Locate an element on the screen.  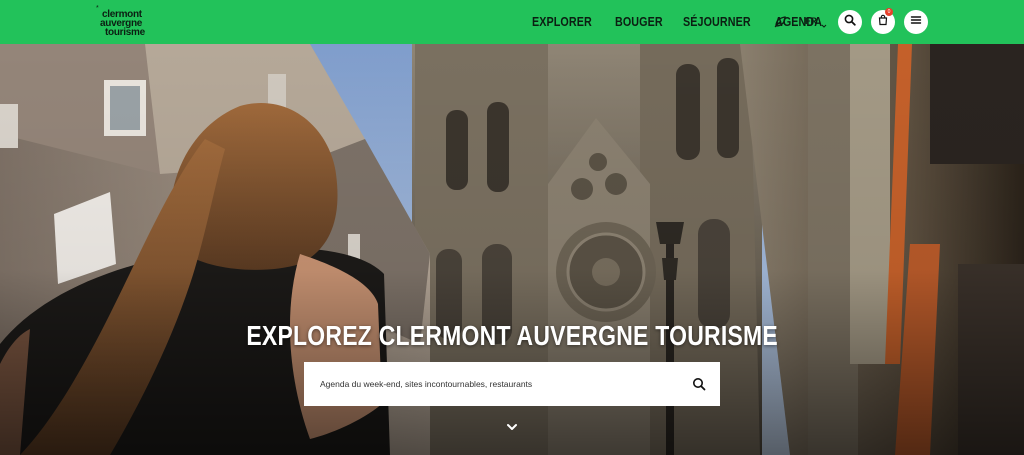
cart-badge: 0 is located at coordinates (889, 12).